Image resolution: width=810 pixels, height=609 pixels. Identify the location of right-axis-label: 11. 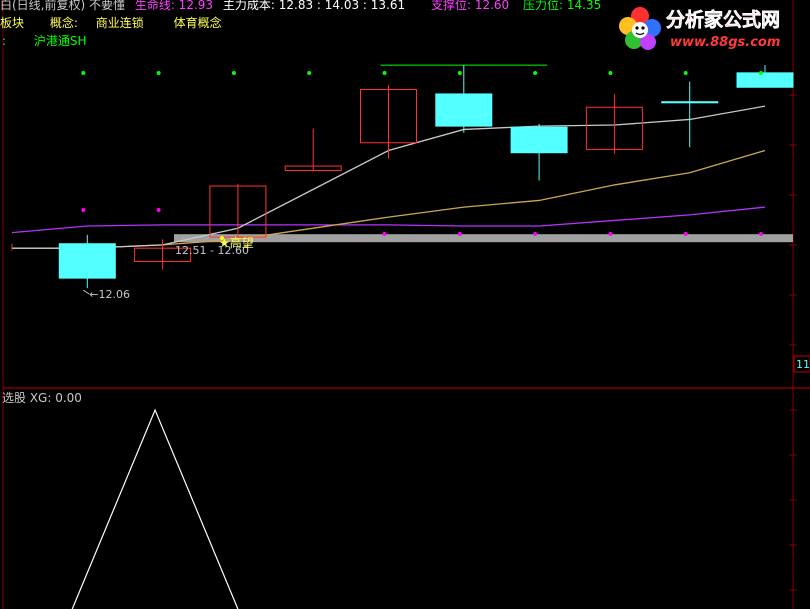
(803, 364).